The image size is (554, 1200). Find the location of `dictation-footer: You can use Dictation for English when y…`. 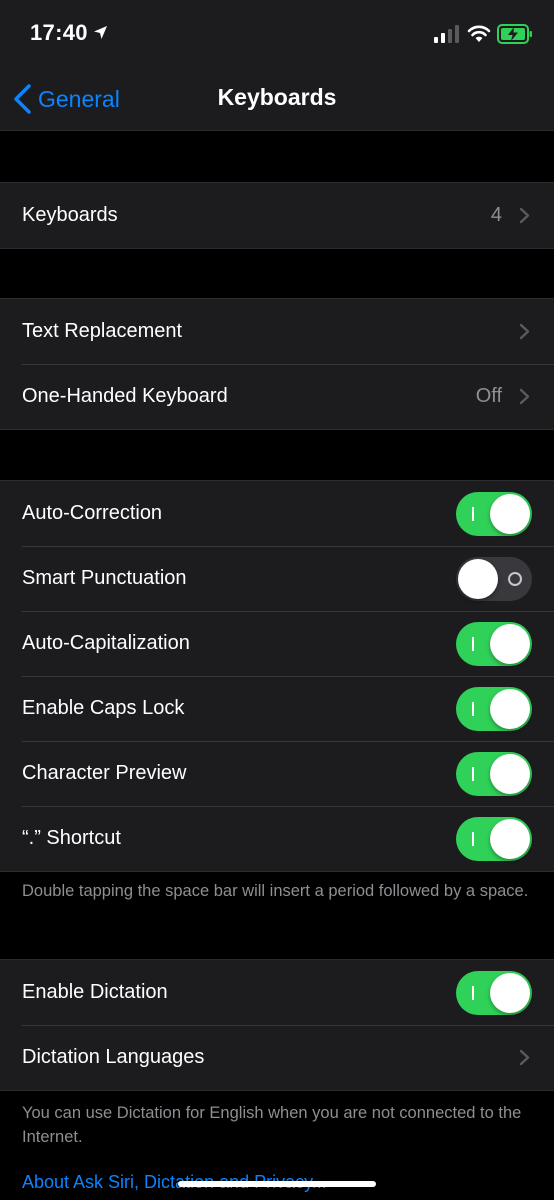

dictation-footer: You can use Dictation for English when y… is located at coordinates (272, 1125).